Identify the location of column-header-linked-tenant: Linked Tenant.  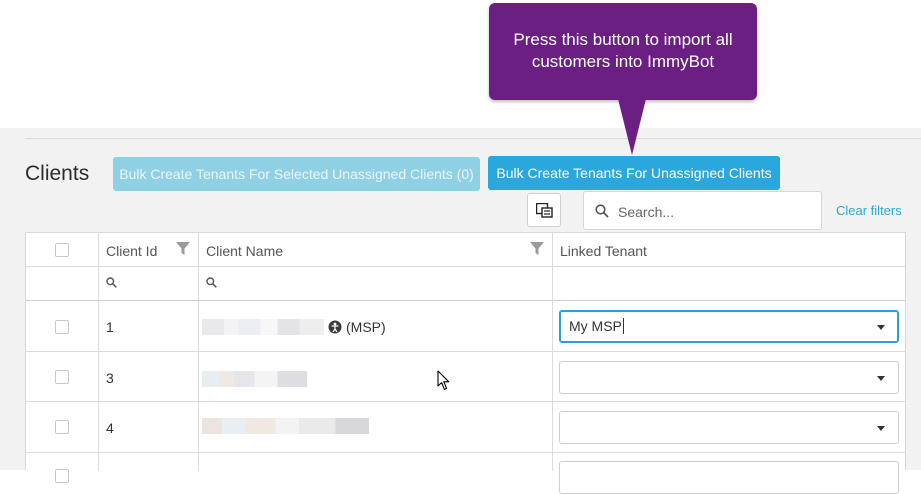
(603, 251).